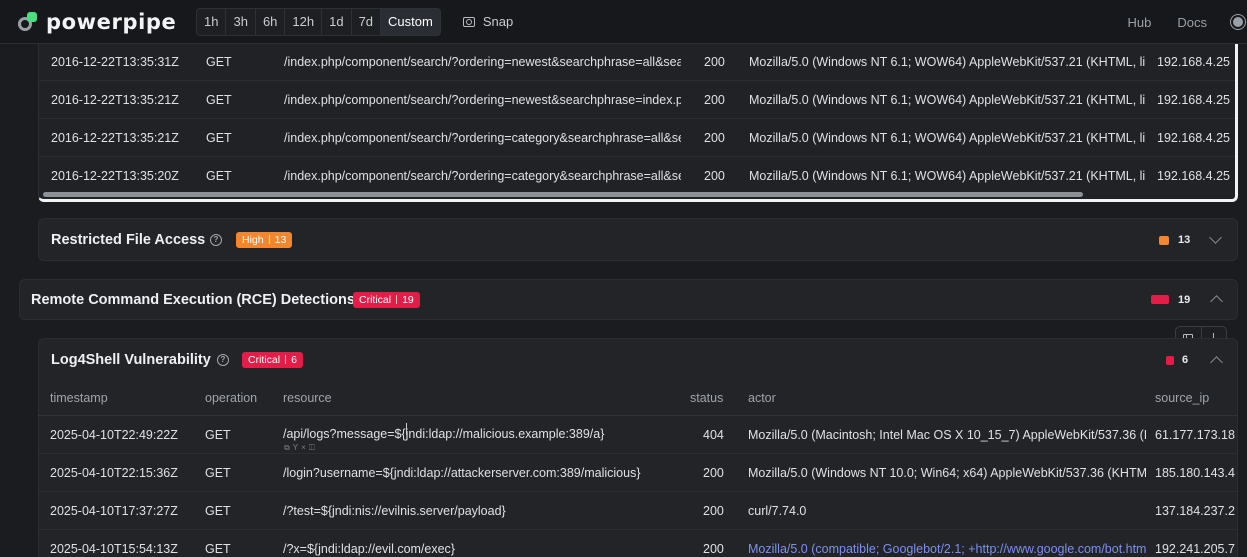  Describe the element at coordinates (367, 21) in the screenshot. I see `range-7d: 7d` at that location.